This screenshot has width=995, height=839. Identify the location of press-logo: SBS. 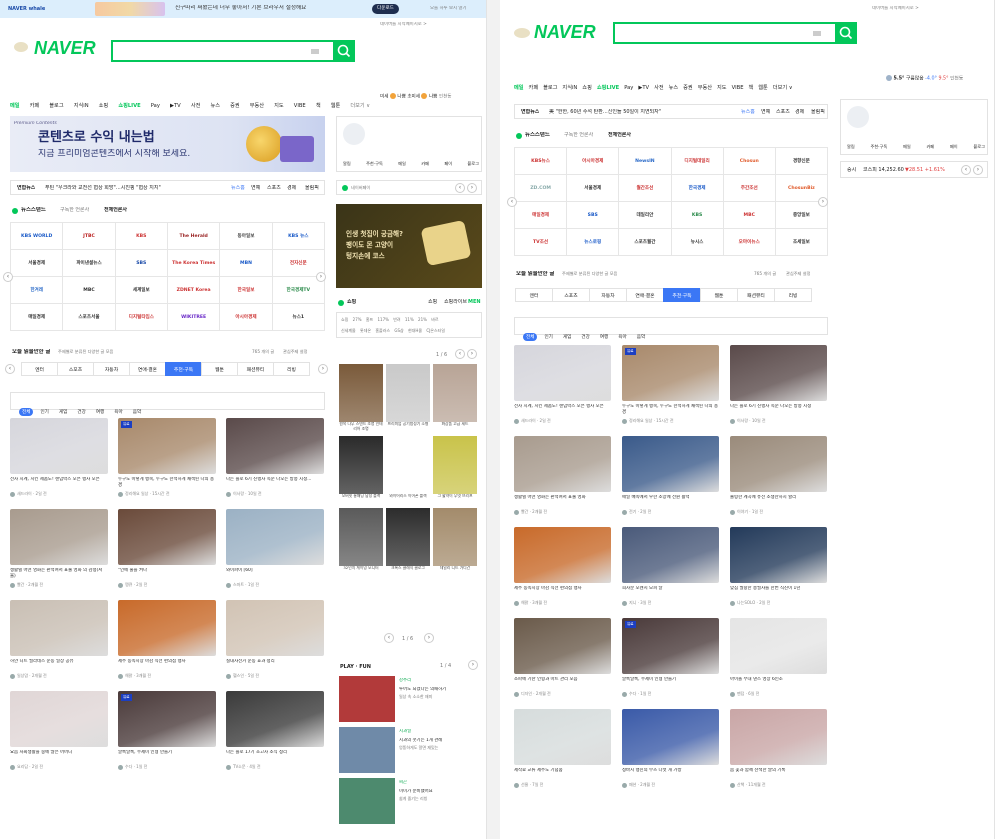
(593, 215).